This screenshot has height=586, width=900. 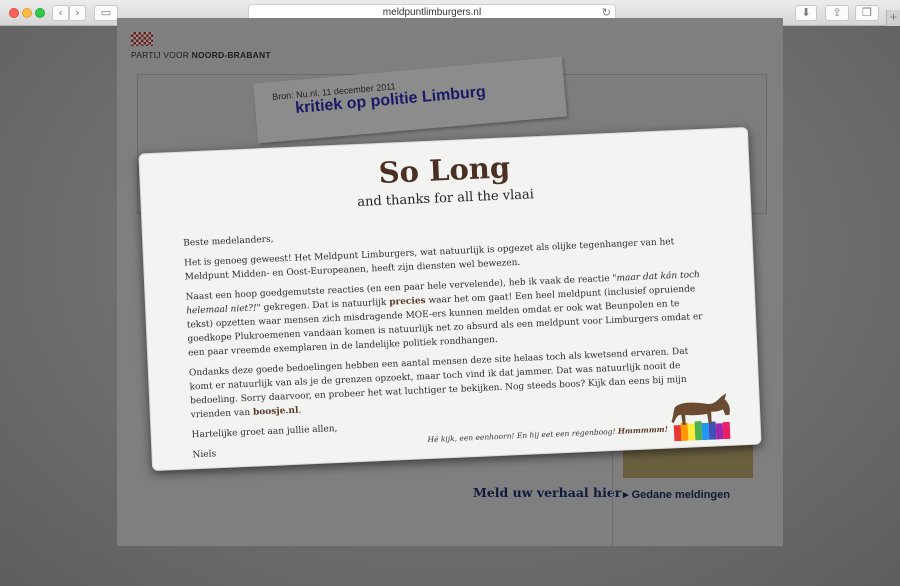 What do you see at coordinates (142, 39) in the screenshot?
I see `logo-icon` at bounding box center [142, 39].